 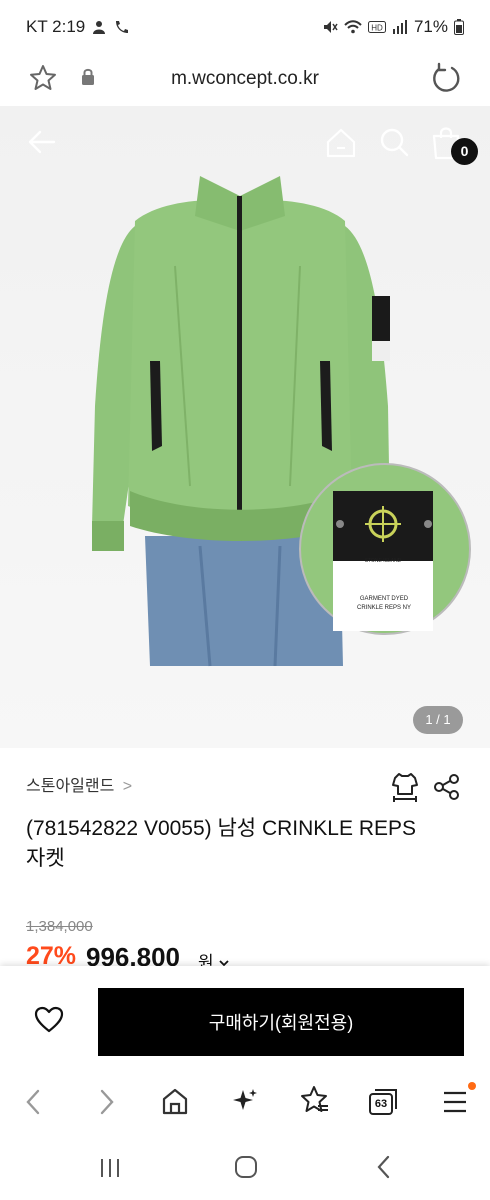 I want to click on brand-name: 스톤아일랜드, so click(x=70, y=786).